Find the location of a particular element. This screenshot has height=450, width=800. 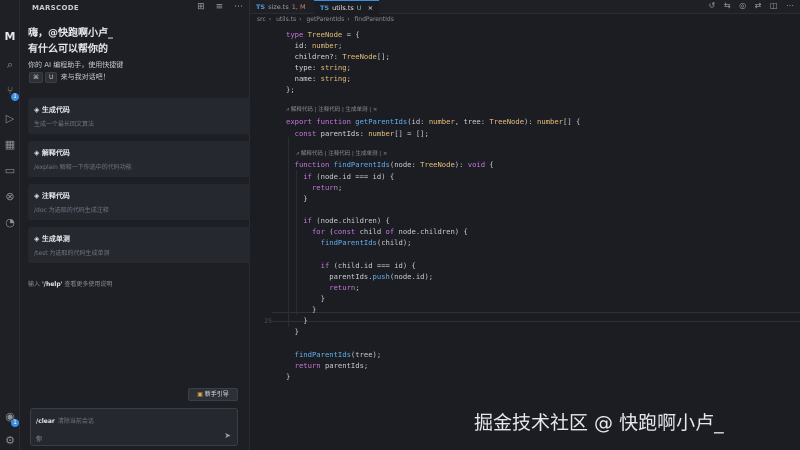

source-control-icon: ⑂ 1 is located at coordinates (11, 92).